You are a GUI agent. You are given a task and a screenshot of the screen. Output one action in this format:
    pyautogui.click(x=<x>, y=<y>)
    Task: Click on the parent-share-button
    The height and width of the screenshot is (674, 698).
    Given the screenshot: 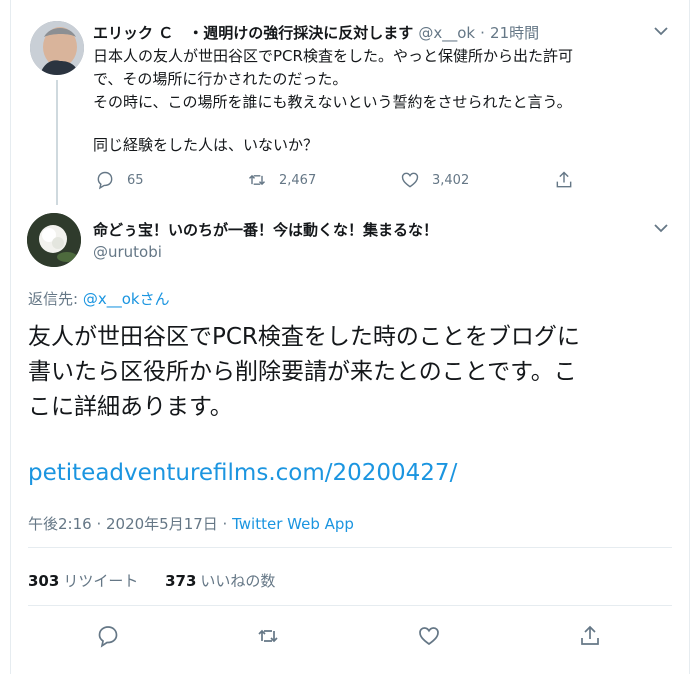 What is the action you would take?
    pyautogui.click(x=570, y=180)
    